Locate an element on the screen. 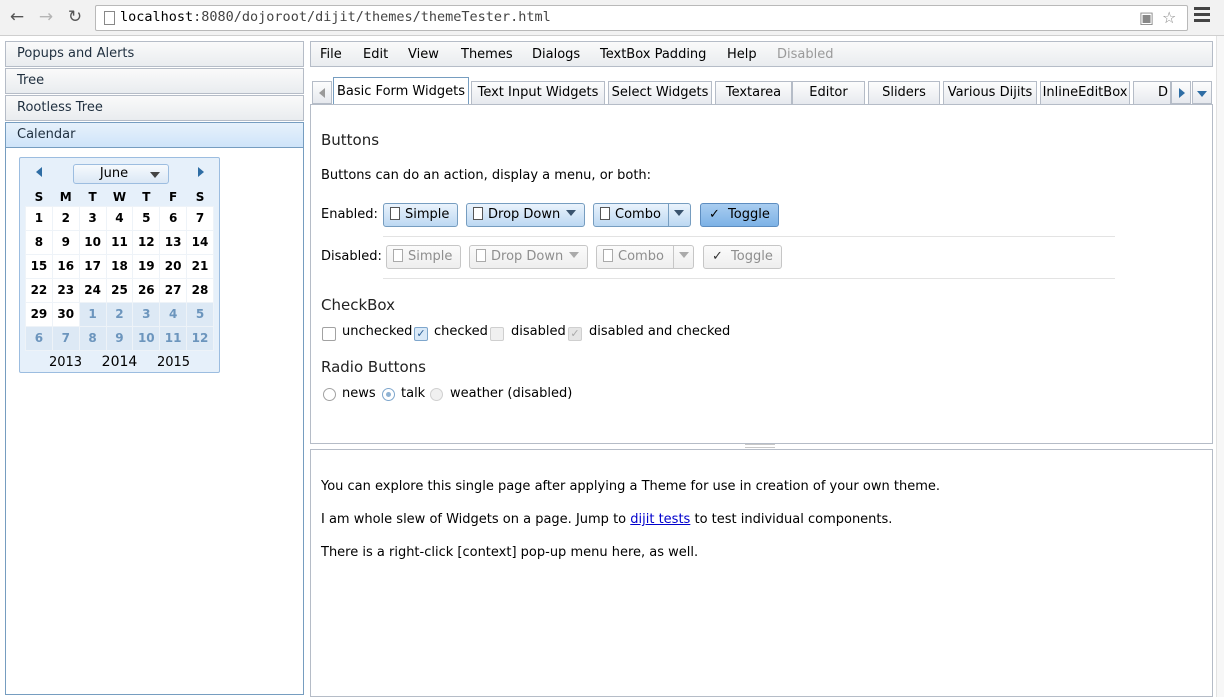 This screenshot has height=697, width=1224. menu-dialogs: Dialogs is located at coordinates (556, 54).